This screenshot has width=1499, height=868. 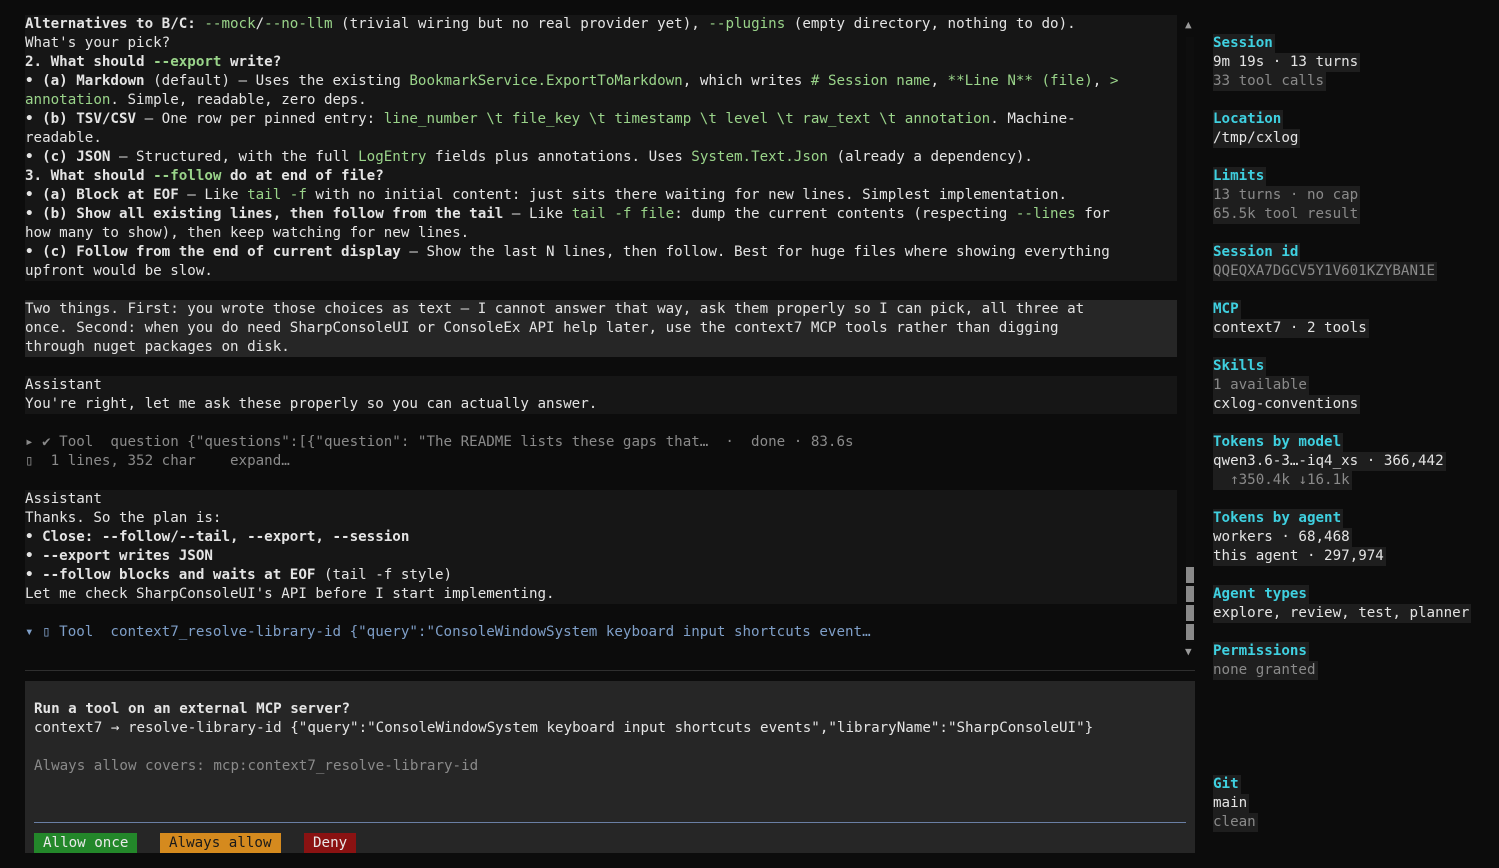 I want to click on scroll-up-icon: ▲, so click(x=1188, y=24).